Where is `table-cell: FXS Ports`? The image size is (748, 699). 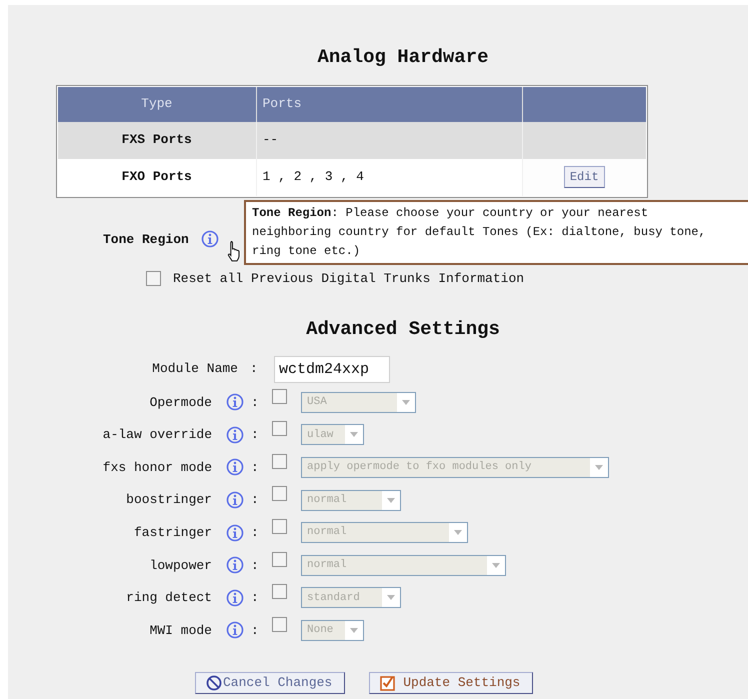 table-cell: FXS Ports is located at coordinates (157, 140).